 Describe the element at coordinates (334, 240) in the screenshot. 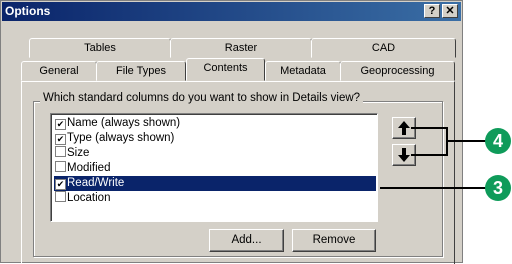

I see `remove-button: Remove` at that location.